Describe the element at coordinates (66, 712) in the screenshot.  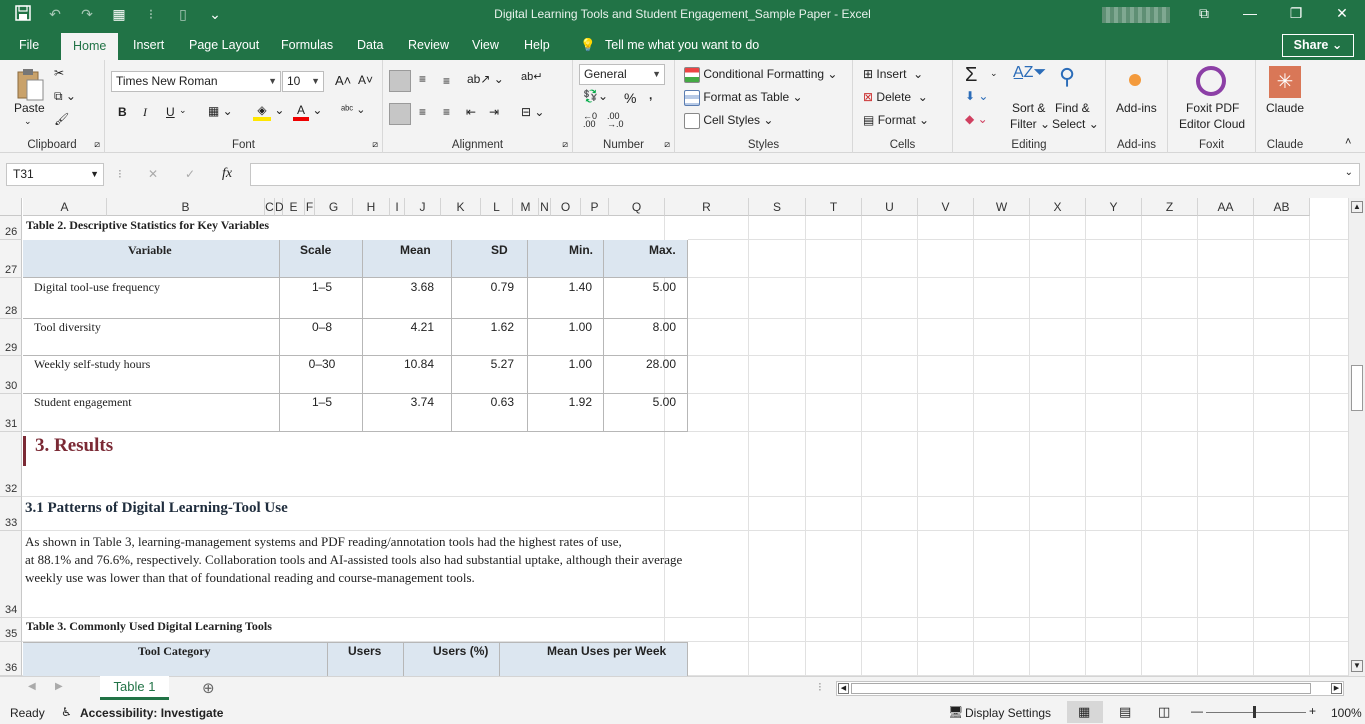
I see `accessibility-icon: ♿` at that location.